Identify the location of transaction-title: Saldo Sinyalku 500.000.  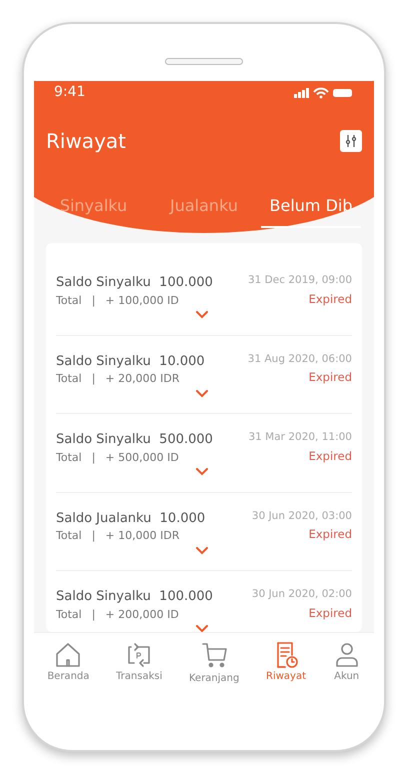
(134, 440).